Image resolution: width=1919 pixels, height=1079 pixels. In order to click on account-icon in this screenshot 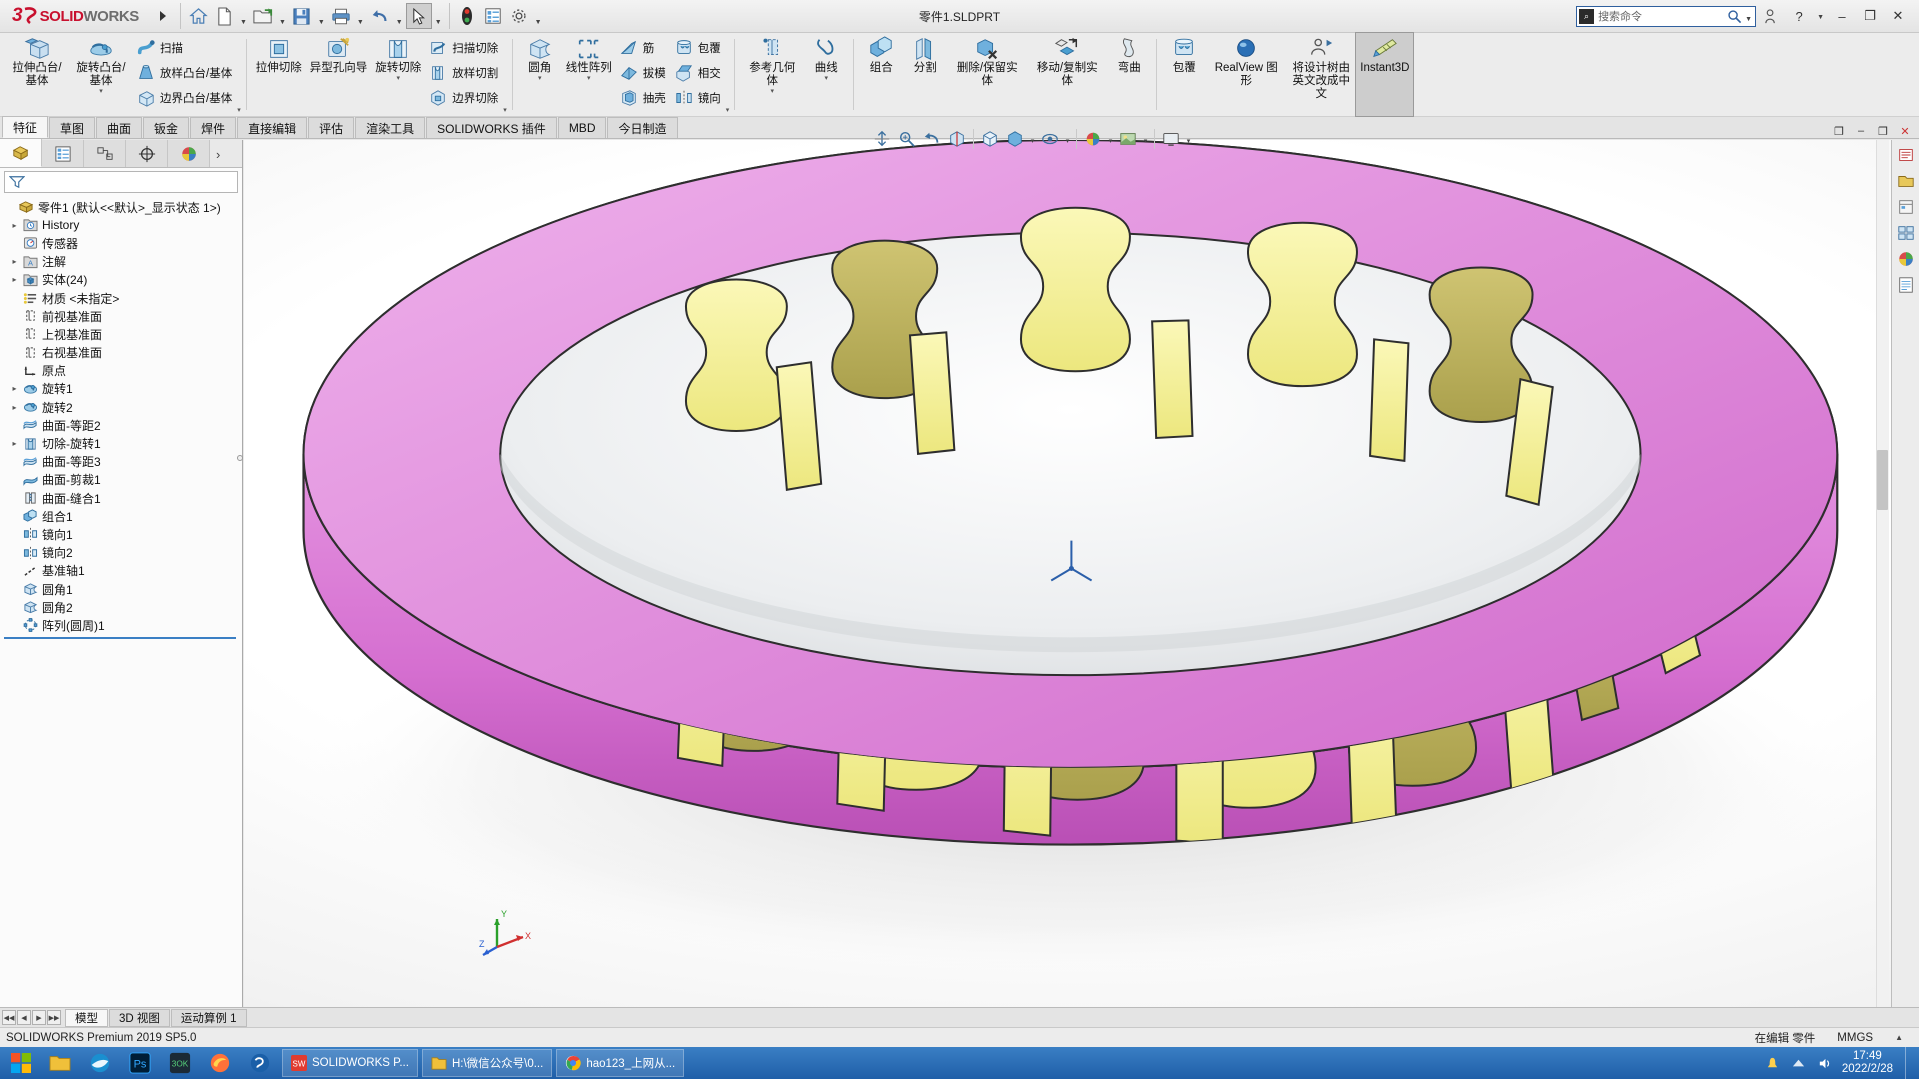, I will do `click(1771, 16)`.